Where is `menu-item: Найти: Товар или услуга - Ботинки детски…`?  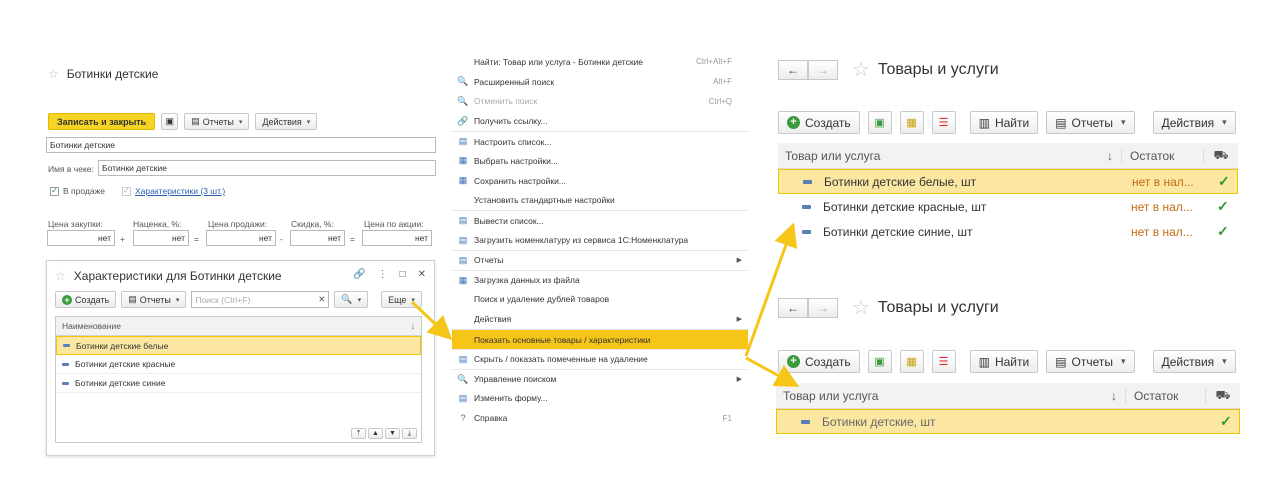 menu-item: Найти: Товар или услуга - Ботинки детски… is located at coordinates (600, 62).